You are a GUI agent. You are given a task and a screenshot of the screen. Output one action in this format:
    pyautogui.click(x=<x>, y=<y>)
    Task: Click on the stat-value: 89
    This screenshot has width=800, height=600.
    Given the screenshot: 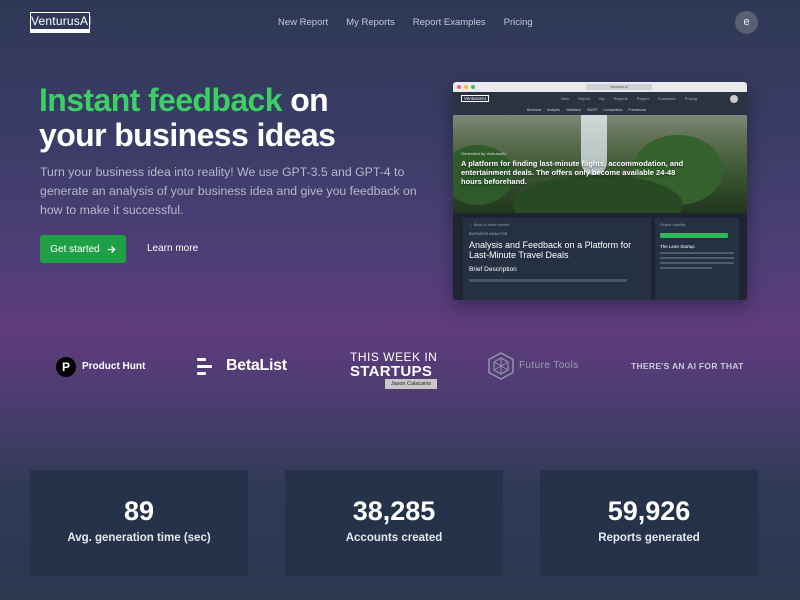 What is the action you would take?
    pyautogui.click(x=139, y=511)
    